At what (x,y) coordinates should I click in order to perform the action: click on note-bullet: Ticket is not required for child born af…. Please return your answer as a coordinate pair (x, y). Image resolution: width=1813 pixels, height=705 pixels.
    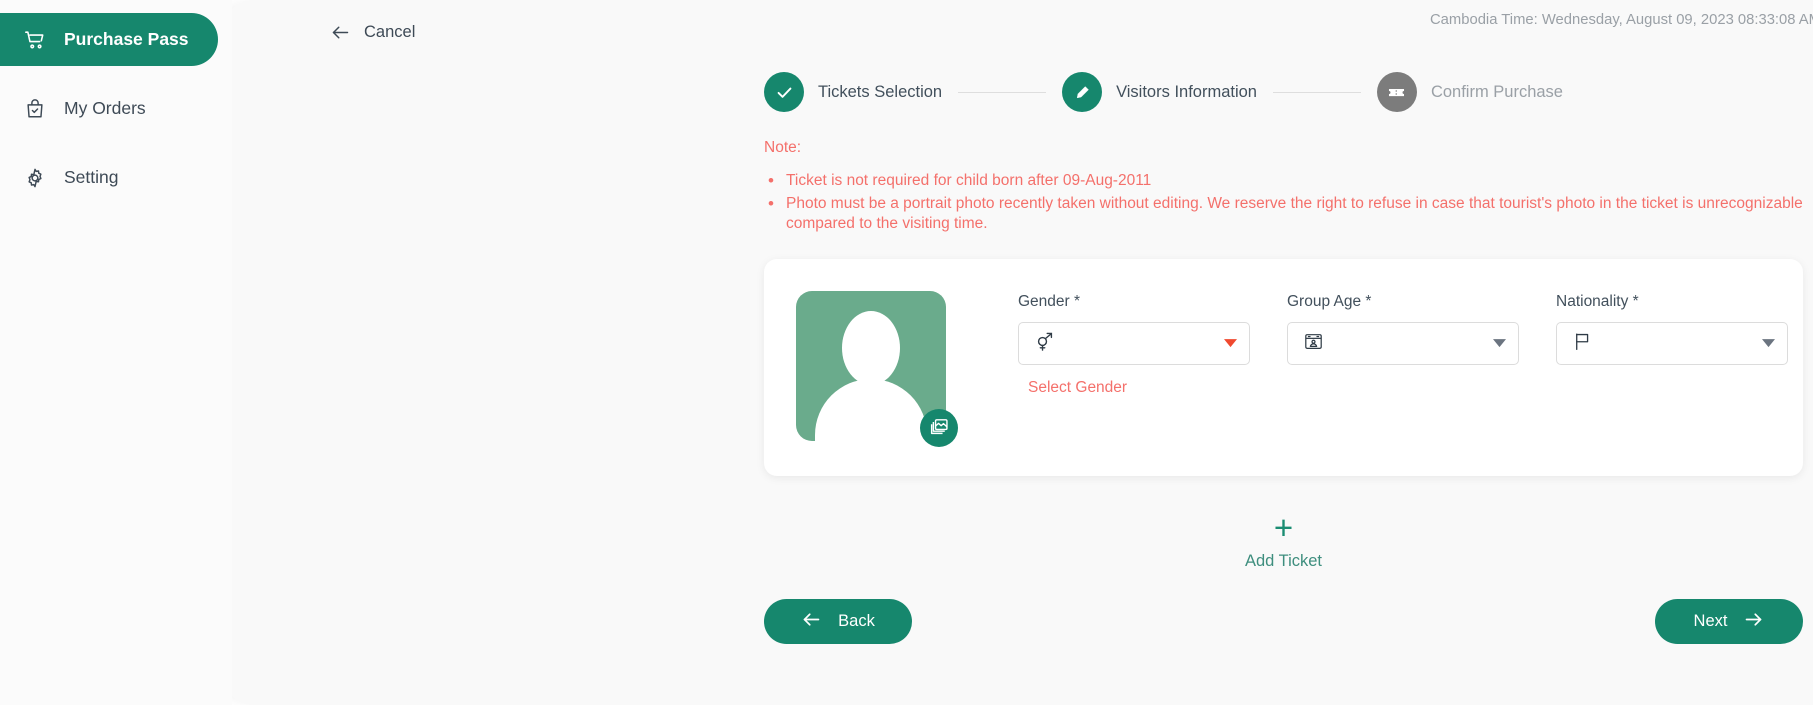
    Looking at the image, I should click on (1284, 181).